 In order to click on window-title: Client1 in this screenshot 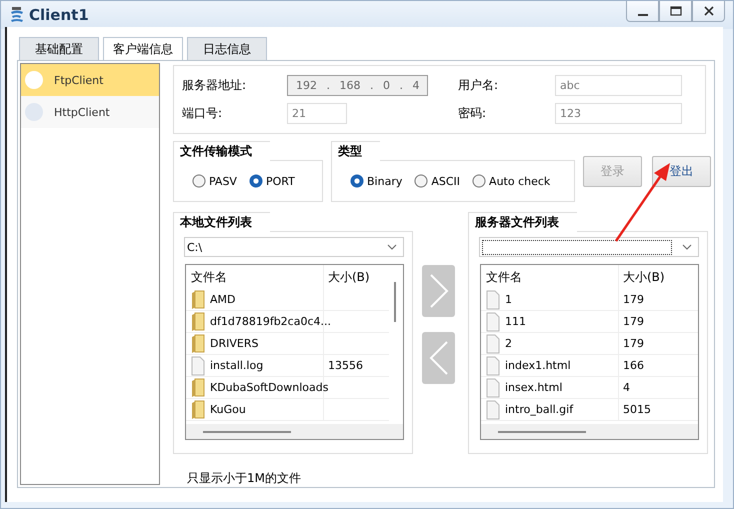, I will do `click(59, 15)`.